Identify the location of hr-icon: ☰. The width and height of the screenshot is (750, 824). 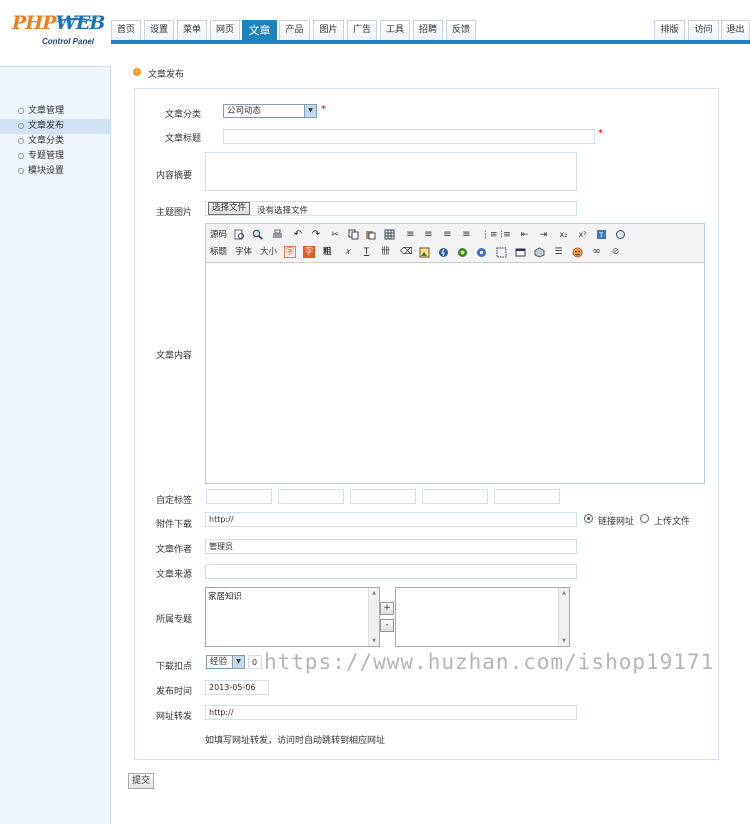
(558, 252).